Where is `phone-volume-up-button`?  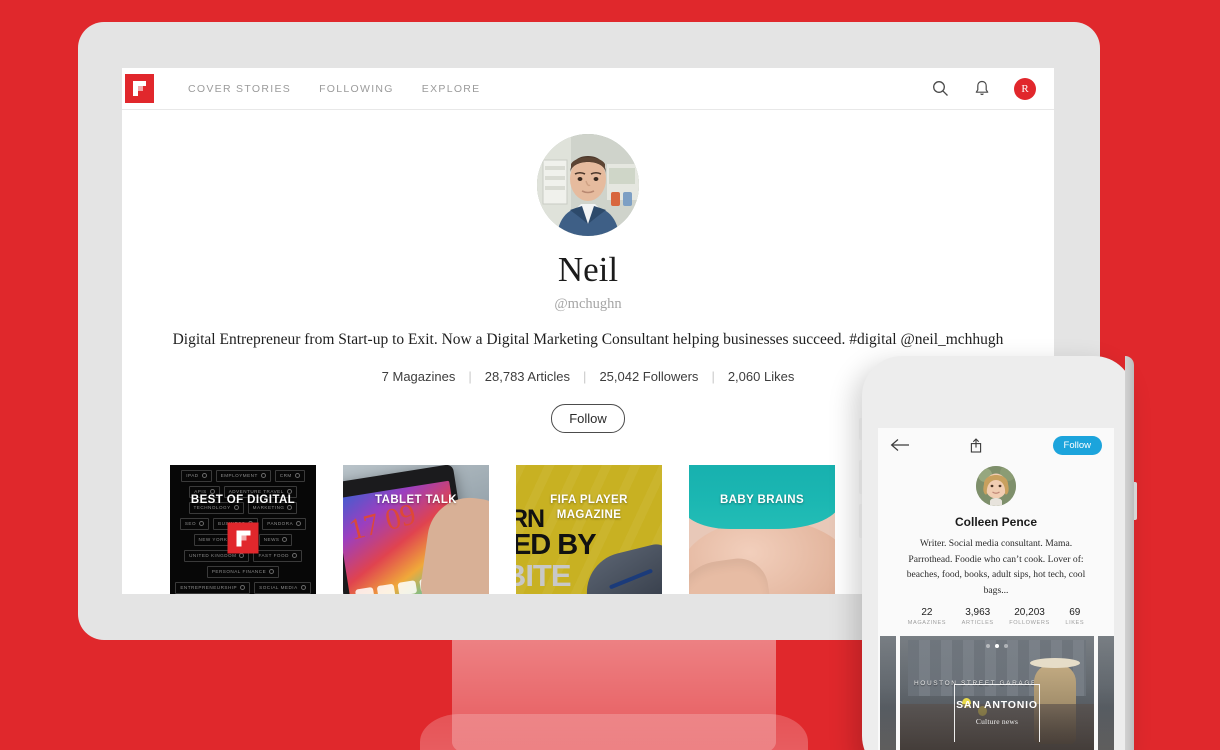
phone-volume-up-button is located at coordinates (860, 477).